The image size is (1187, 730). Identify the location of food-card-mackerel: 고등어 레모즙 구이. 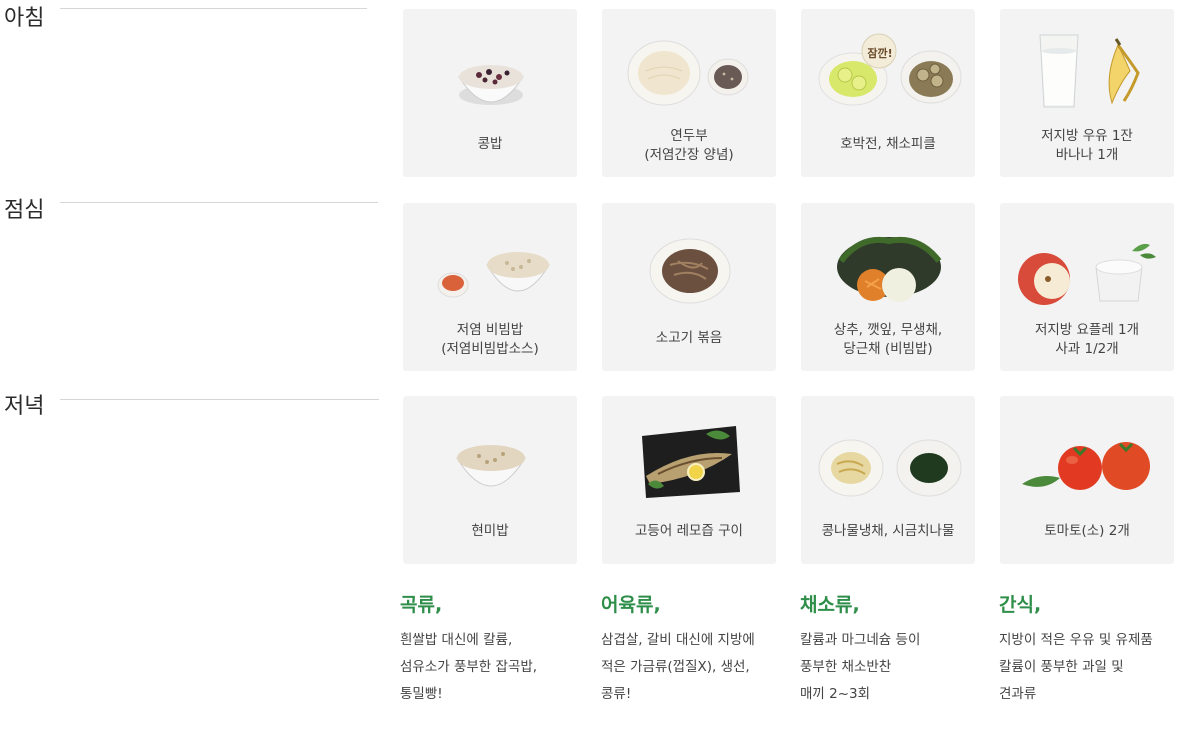
(689, 480).